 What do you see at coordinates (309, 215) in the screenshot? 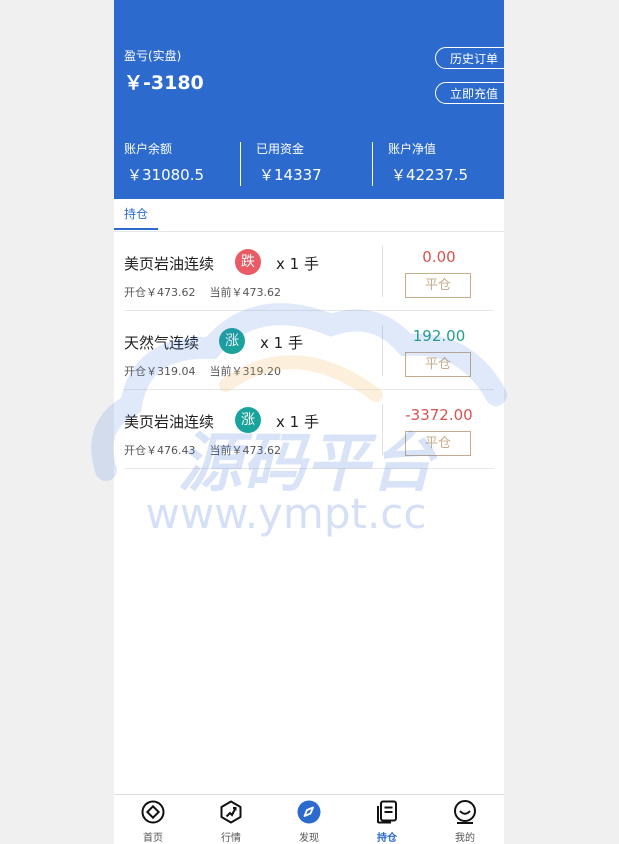
I see `tab-bar: 持仓` at bounding box center [309, 215].